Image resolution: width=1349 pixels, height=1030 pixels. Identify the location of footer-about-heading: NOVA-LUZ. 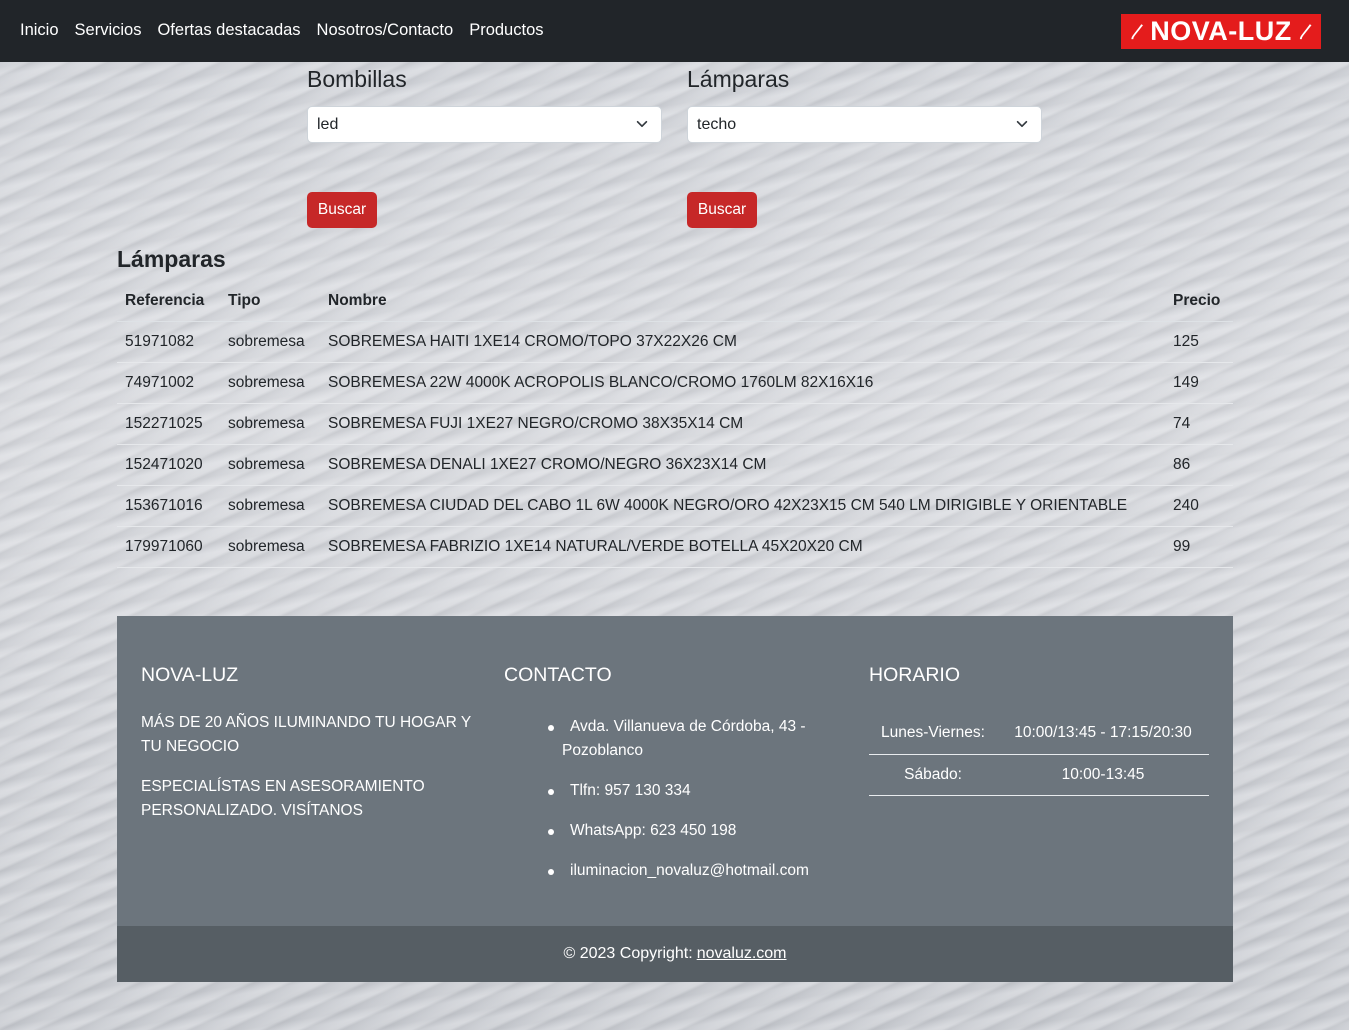
(190, 675).